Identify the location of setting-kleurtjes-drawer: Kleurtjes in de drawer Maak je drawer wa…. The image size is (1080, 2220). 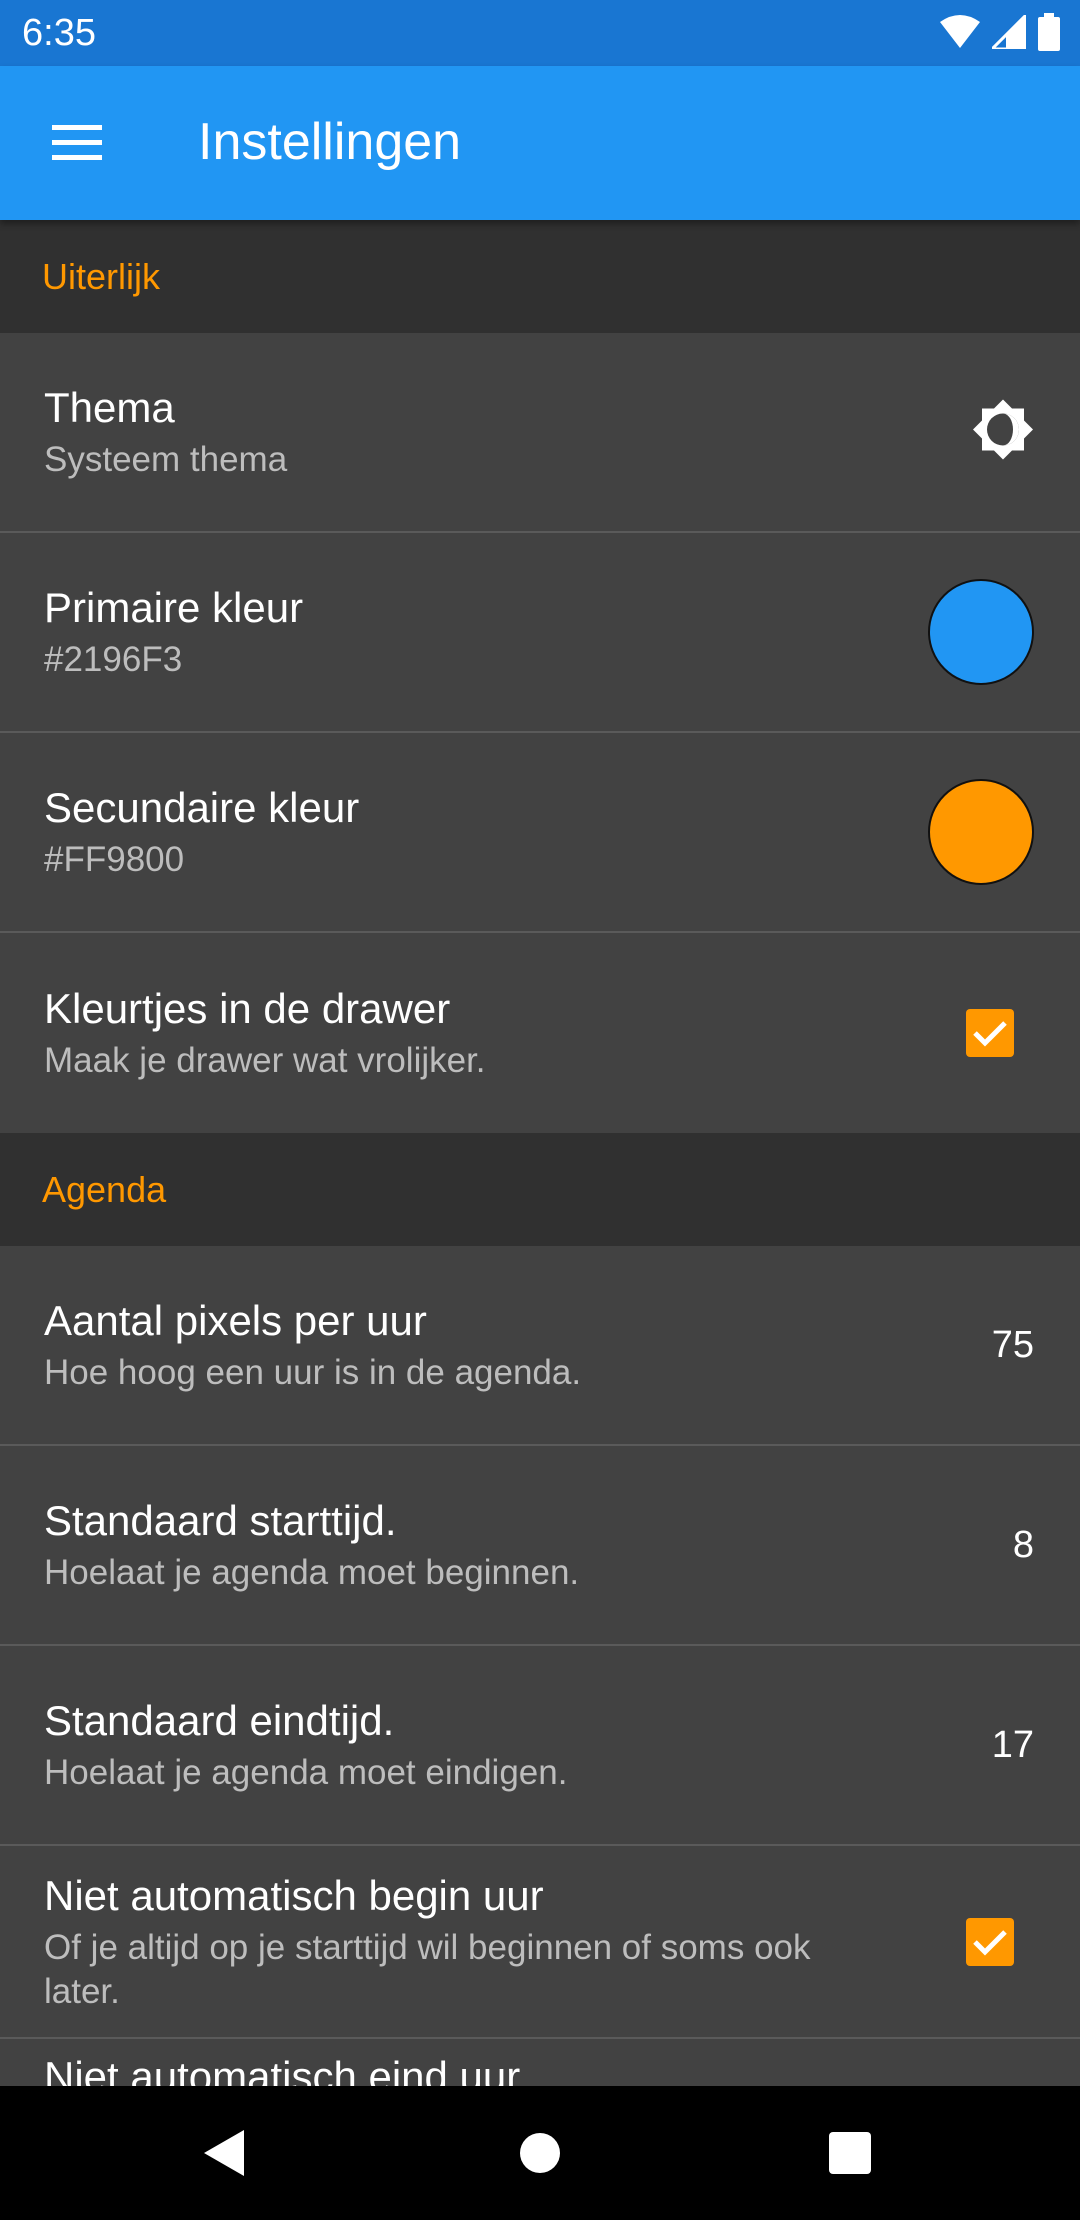
(540, 1033).